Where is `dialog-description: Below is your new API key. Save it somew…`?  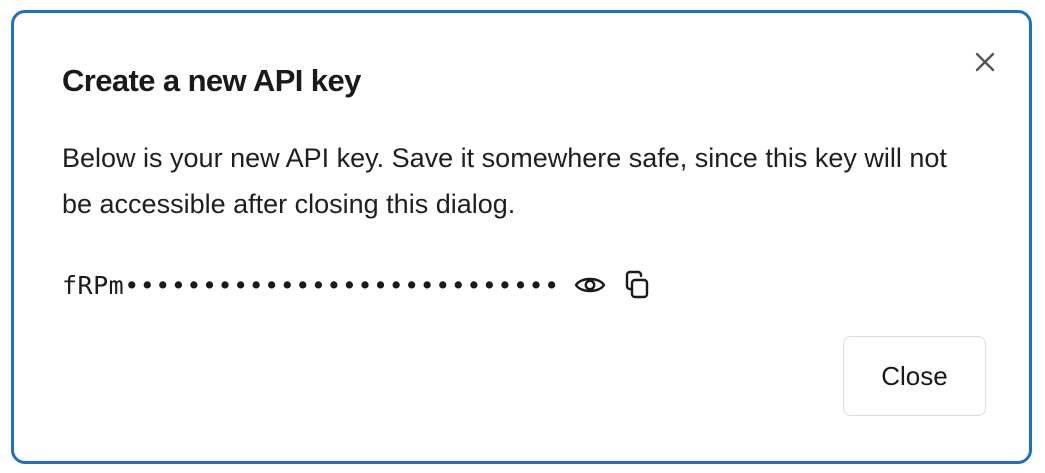 dialog-description: Below is your new API key. Save it somew… is located at coordinates (504, 181).